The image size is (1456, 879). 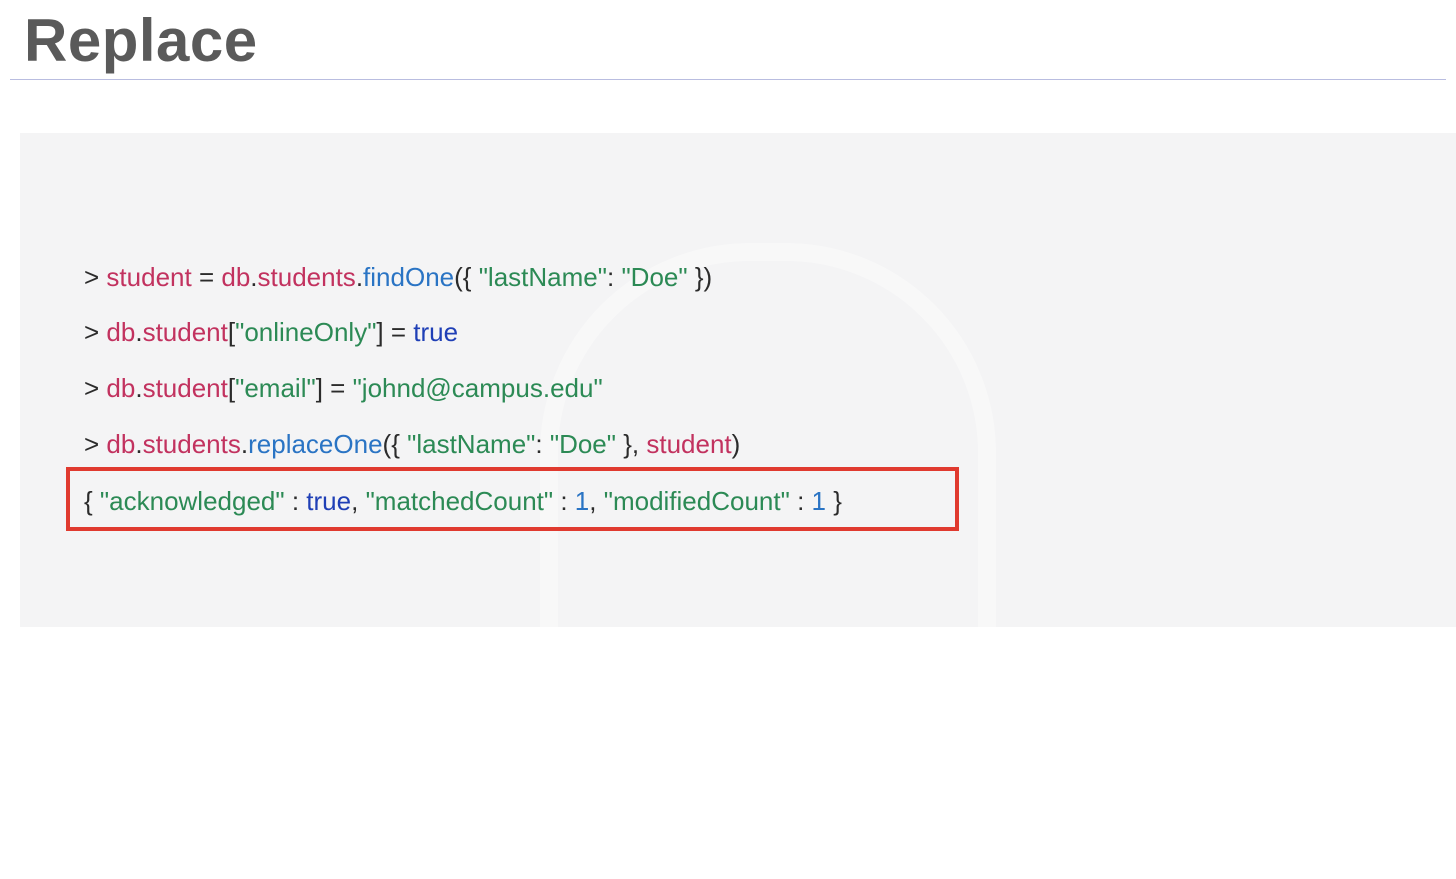 I want to click on code-token-fn: findOne, so click(x=409, y=277).